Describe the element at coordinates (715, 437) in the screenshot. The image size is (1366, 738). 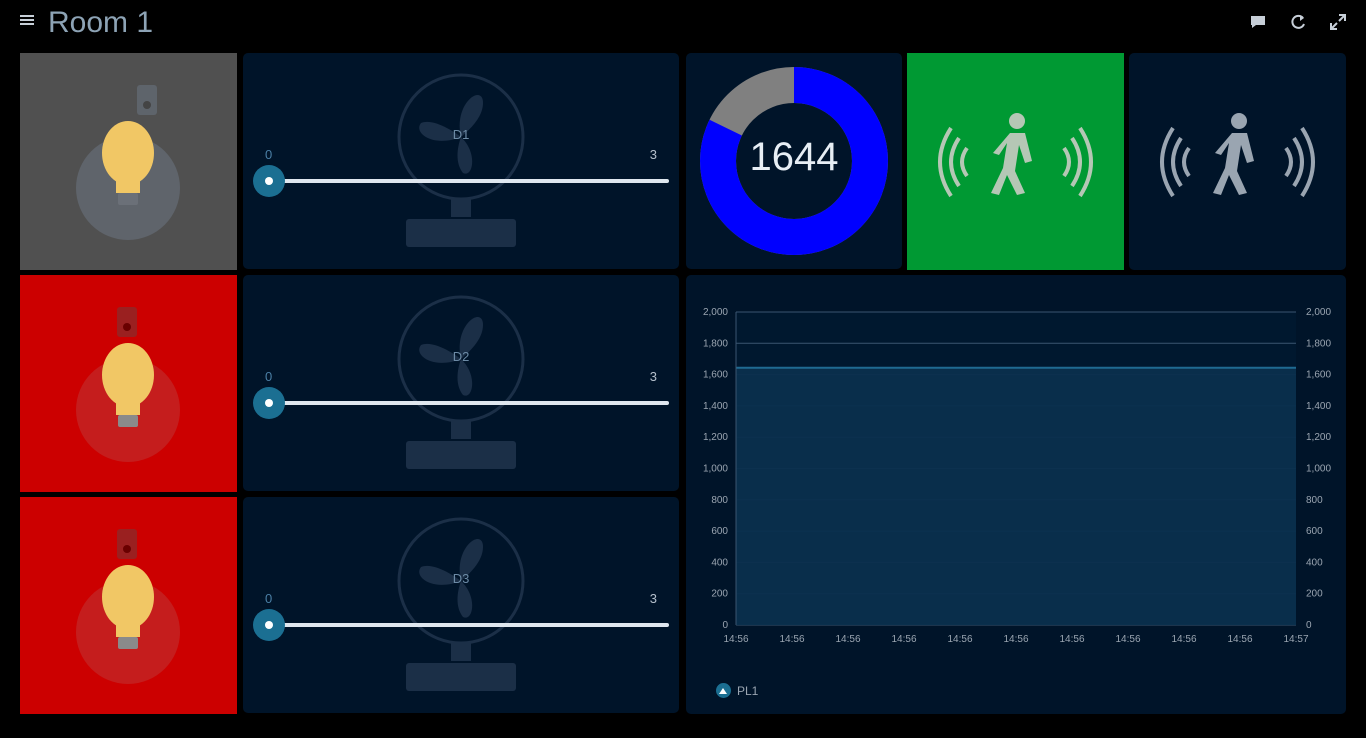
I see `y-tick-label-left: 1,200` at that location.